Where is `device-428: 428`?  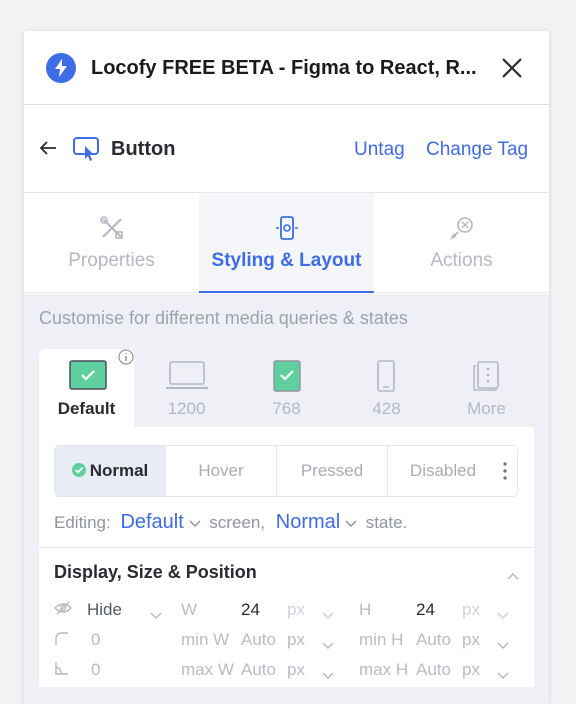
device-428: 428 is located at coordinates (386, 388).